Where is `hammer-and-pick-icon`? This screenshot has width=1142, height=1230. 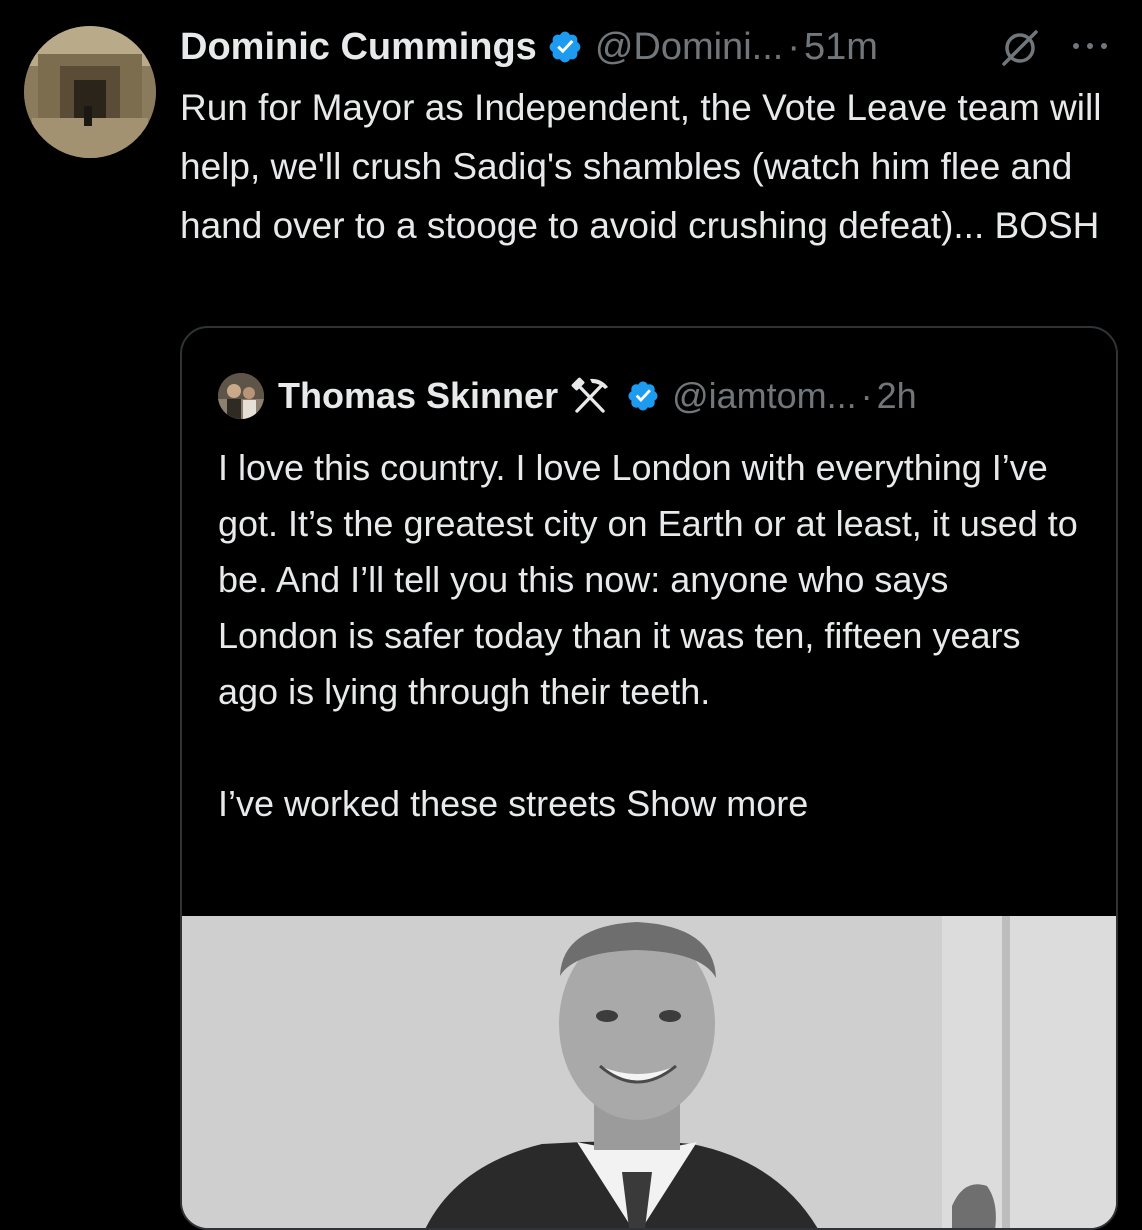 hammer-and-pick-icon is located at coordinates (590, 395).